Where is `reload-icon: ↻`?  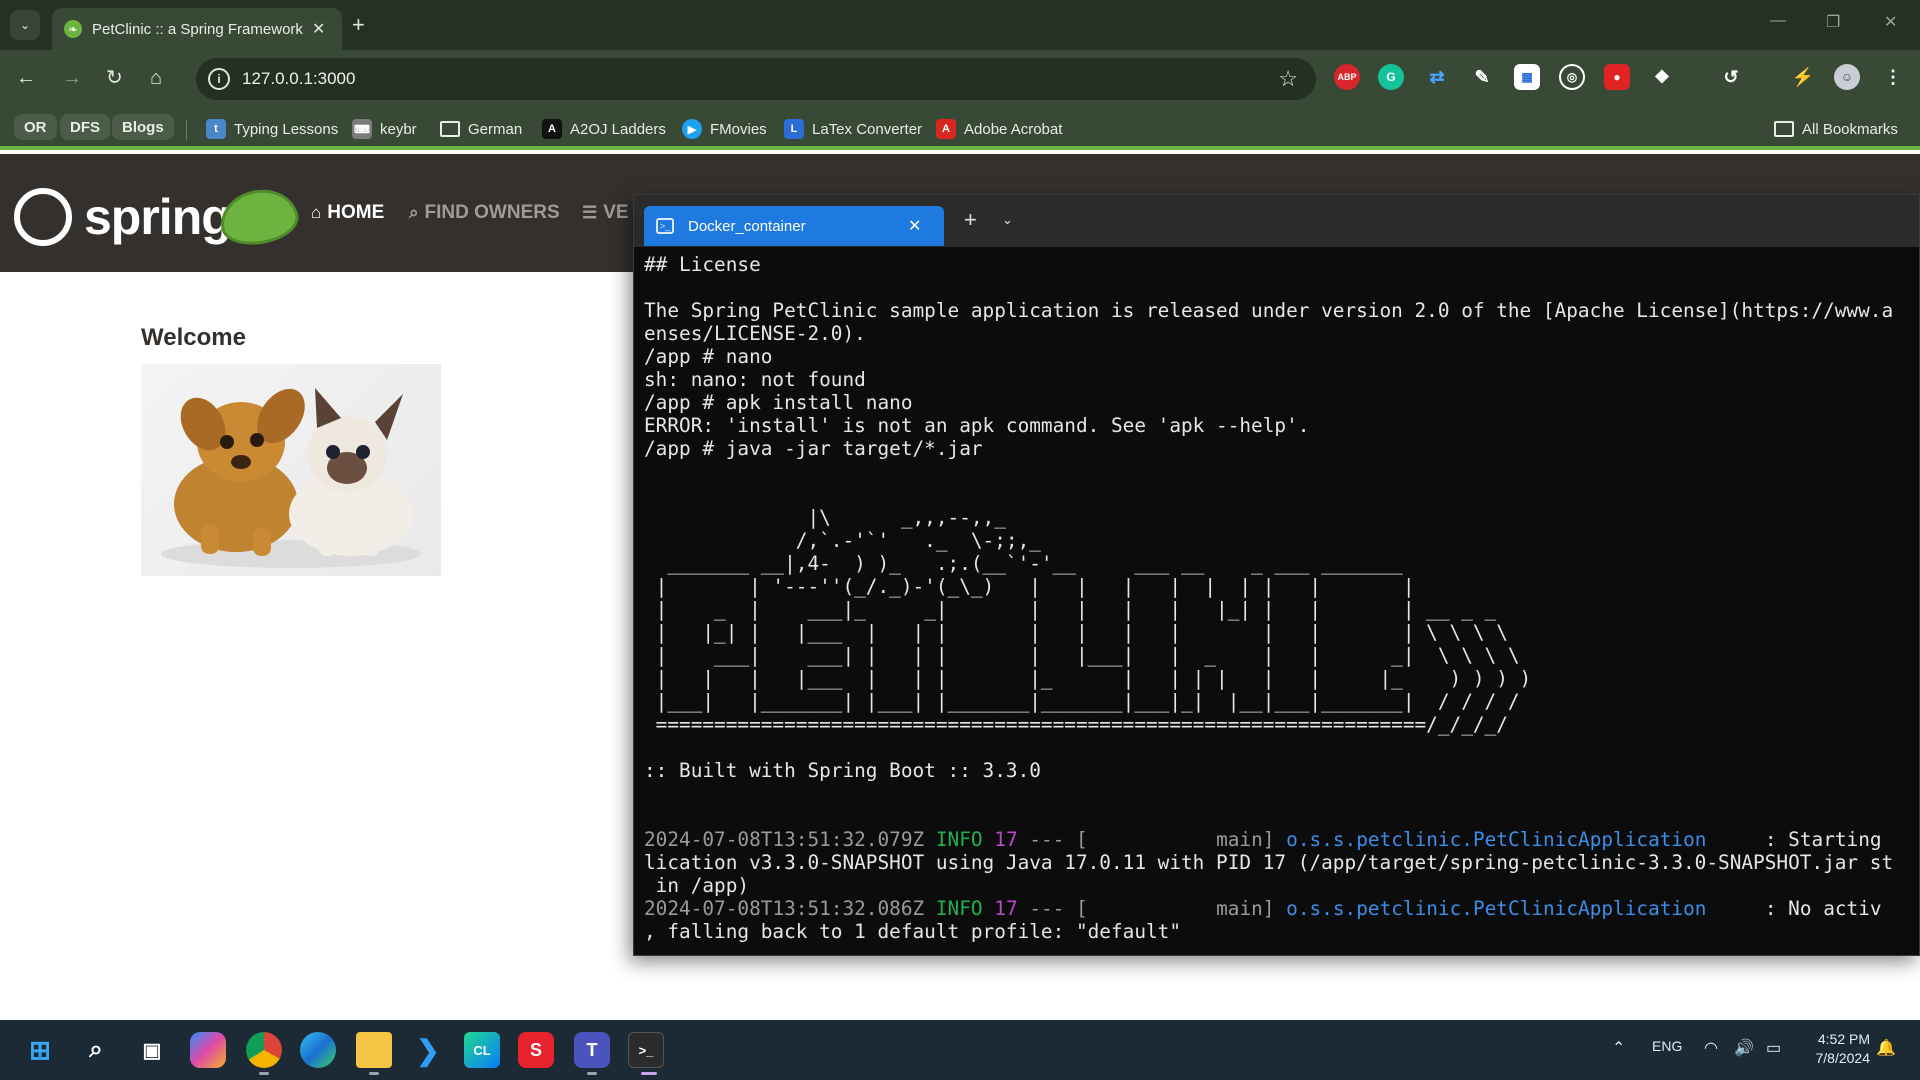
reload-icon: ↻ is located at coordinates (114, 78).